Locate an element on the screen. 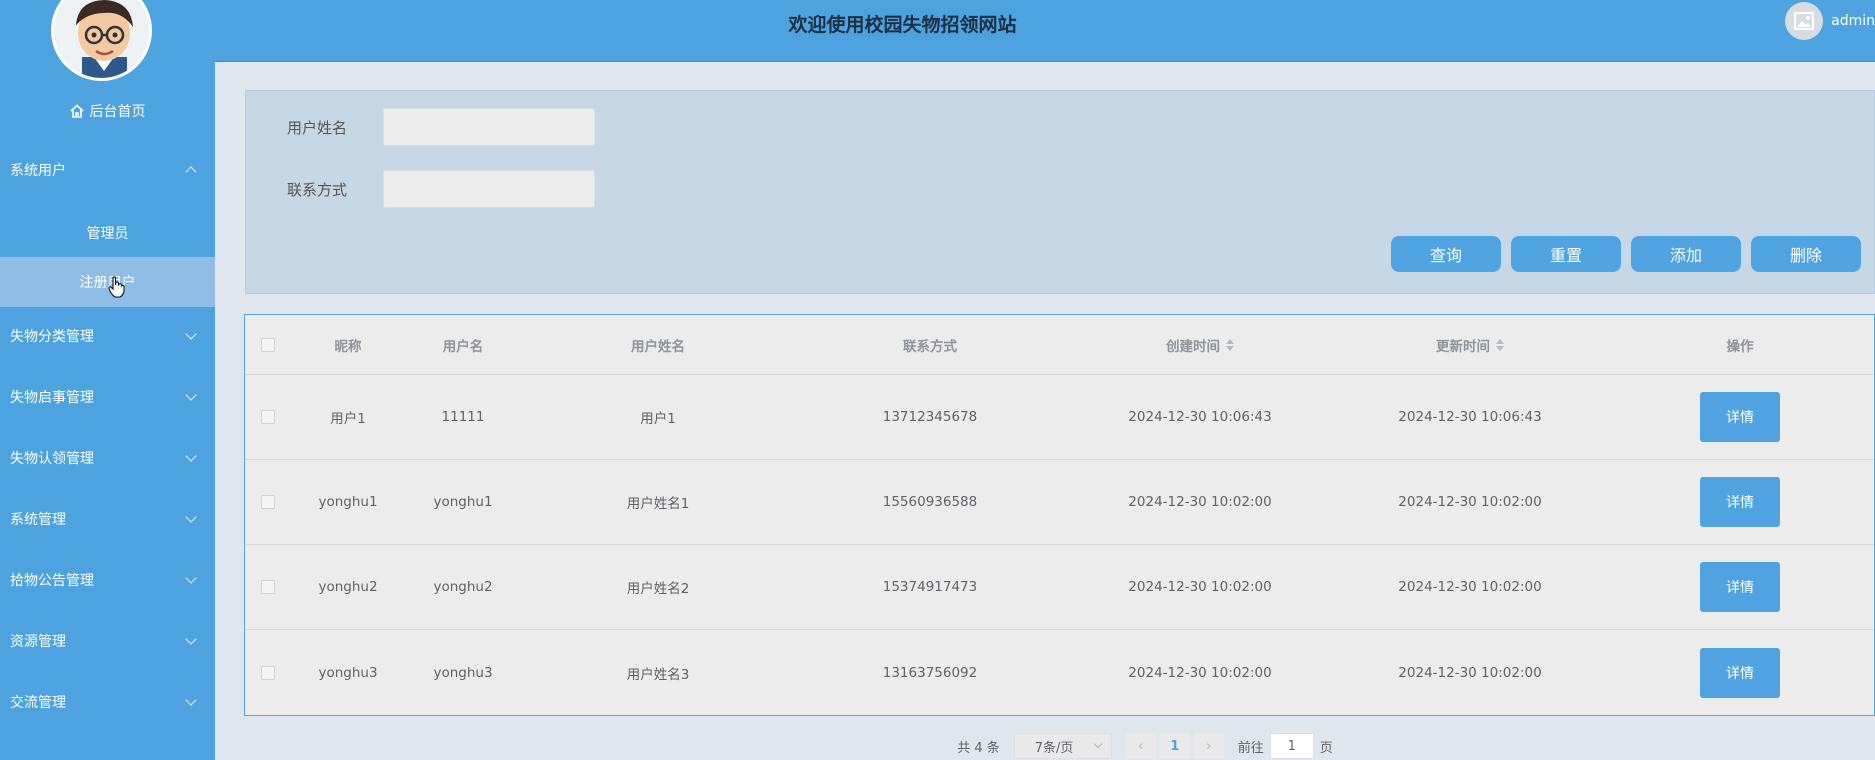 The width and height of the screenshot is (1875, 760). cell-phone: 15560936588 is located at coordinates (930, 502).